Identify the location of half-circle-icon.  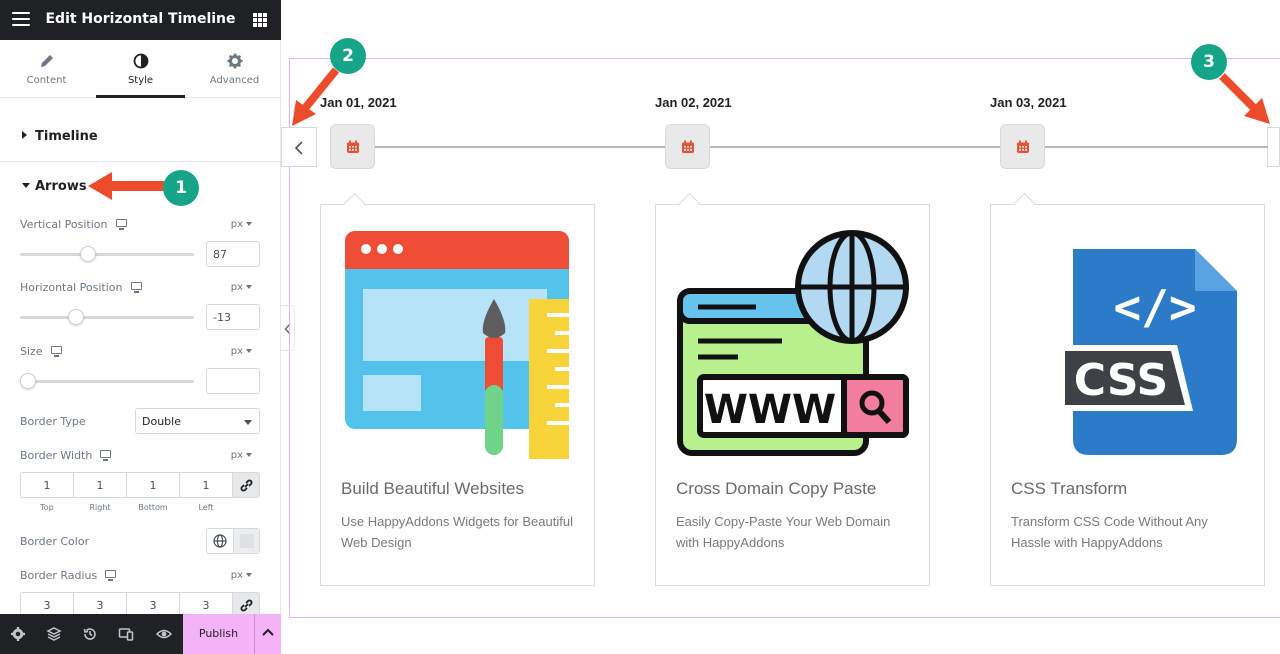
(140, 61).